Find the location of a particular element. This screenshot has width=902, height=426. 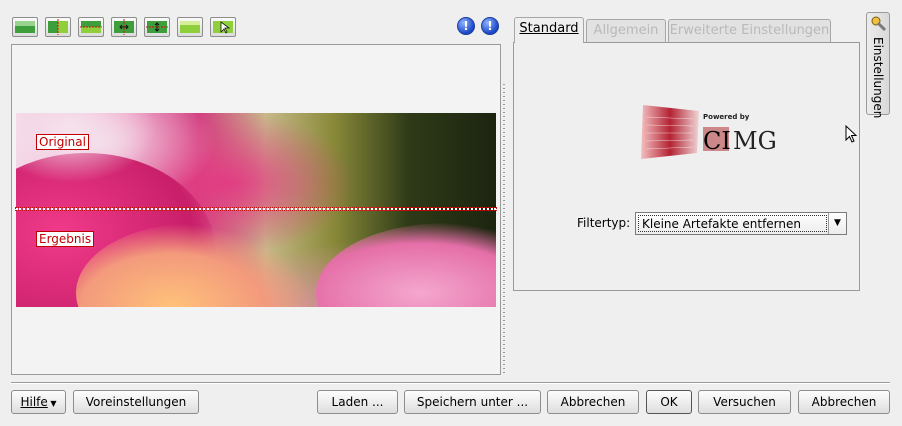

preview-vertical-duplicate-button is located at coordinates (124, 27).